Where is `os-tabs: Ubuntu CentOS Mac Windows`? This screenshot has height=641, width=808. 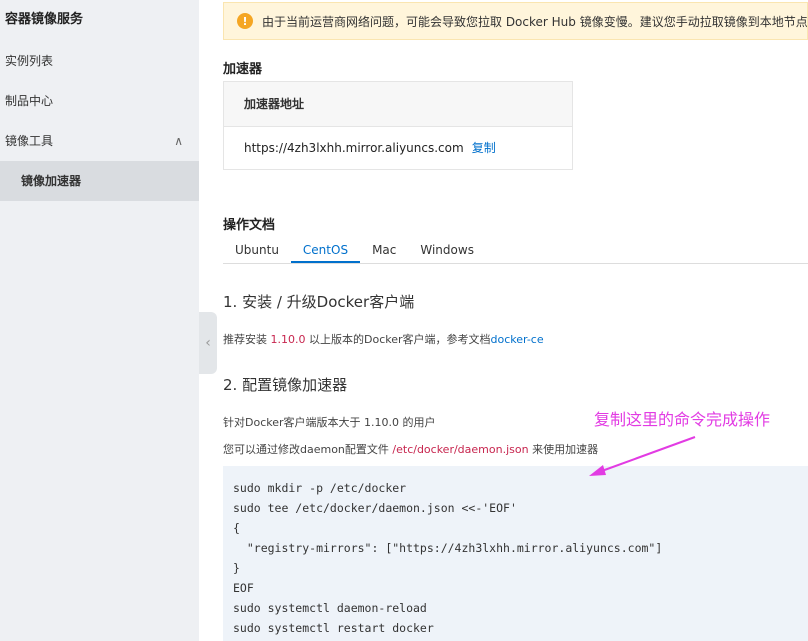 os-tabs: Ubuntu CentOS Mac Windows is located at coordinates (515, 250).